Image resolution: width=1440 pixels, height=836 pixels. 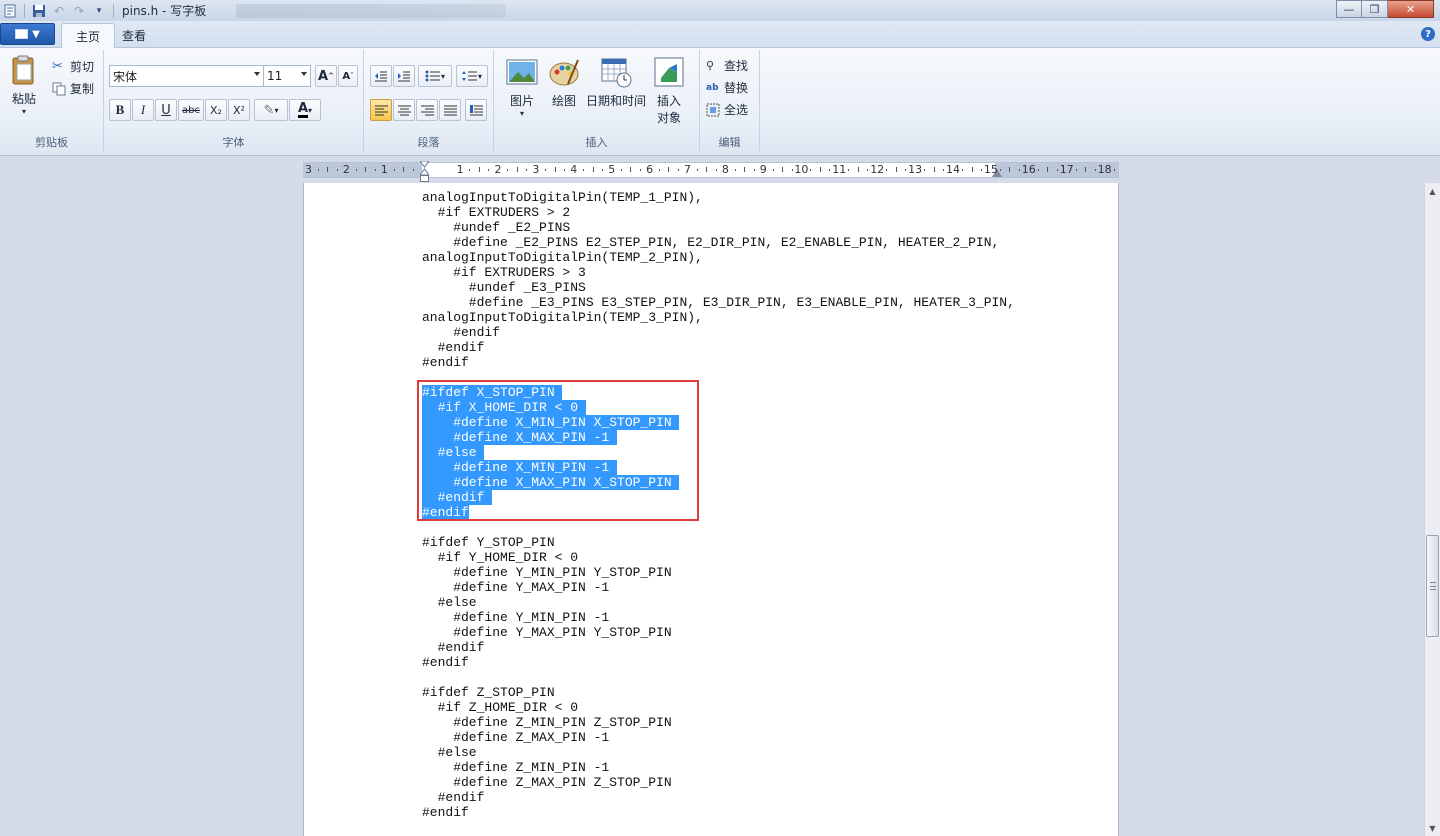 What do you see at coordinates (216, 110) in the screenshot?
I see `subscript-button: X₂` at bounding box center [216, 110].